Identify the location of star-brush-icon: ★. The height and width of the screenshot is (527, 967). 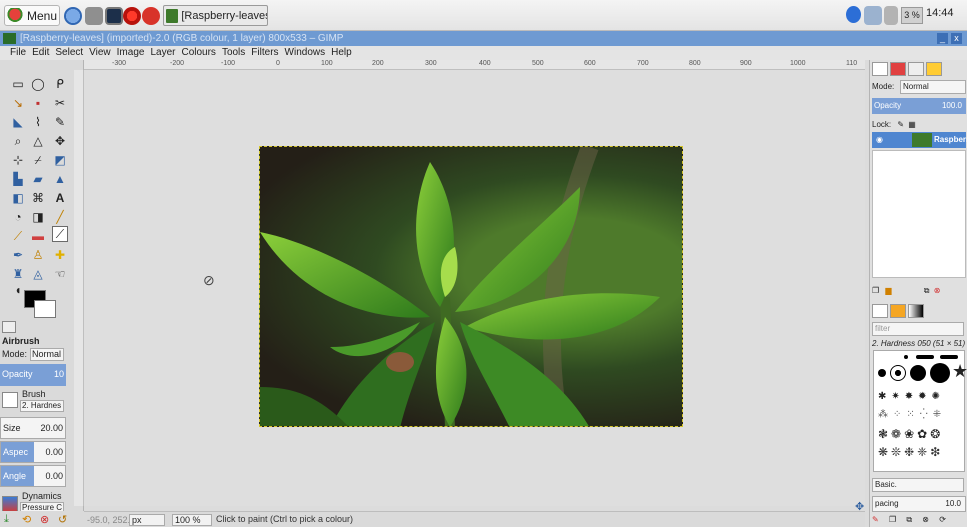
(959, 371).